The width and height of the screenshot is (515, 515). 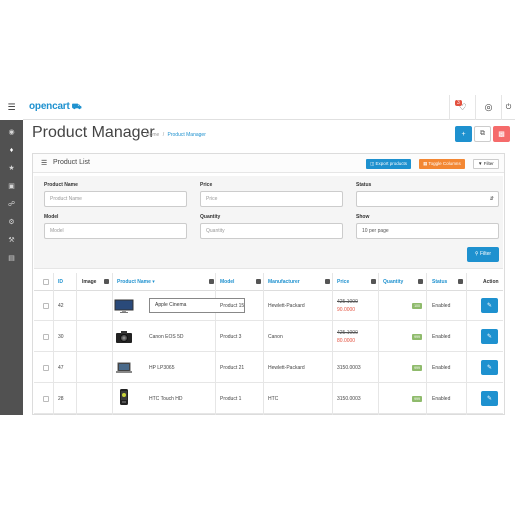 What do you see at coordinates (153, 282) in the screenshot?
I see `sort-desc-icon: ▾` at bounding box center [153, 282].